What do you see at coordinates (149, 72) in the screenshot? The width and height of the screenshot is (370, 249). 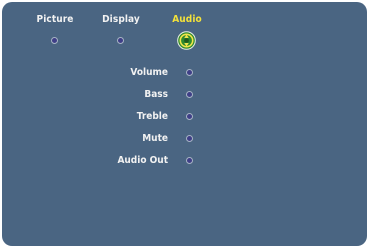 I see `menu-item-label: Volume` at bounding box center [149, 72].